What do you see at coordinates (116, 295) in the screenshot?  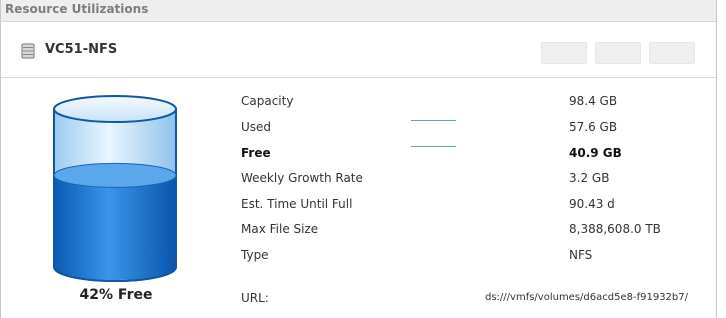 I see `free-percent-label: 42% Free` at bounding box center [116, 295].